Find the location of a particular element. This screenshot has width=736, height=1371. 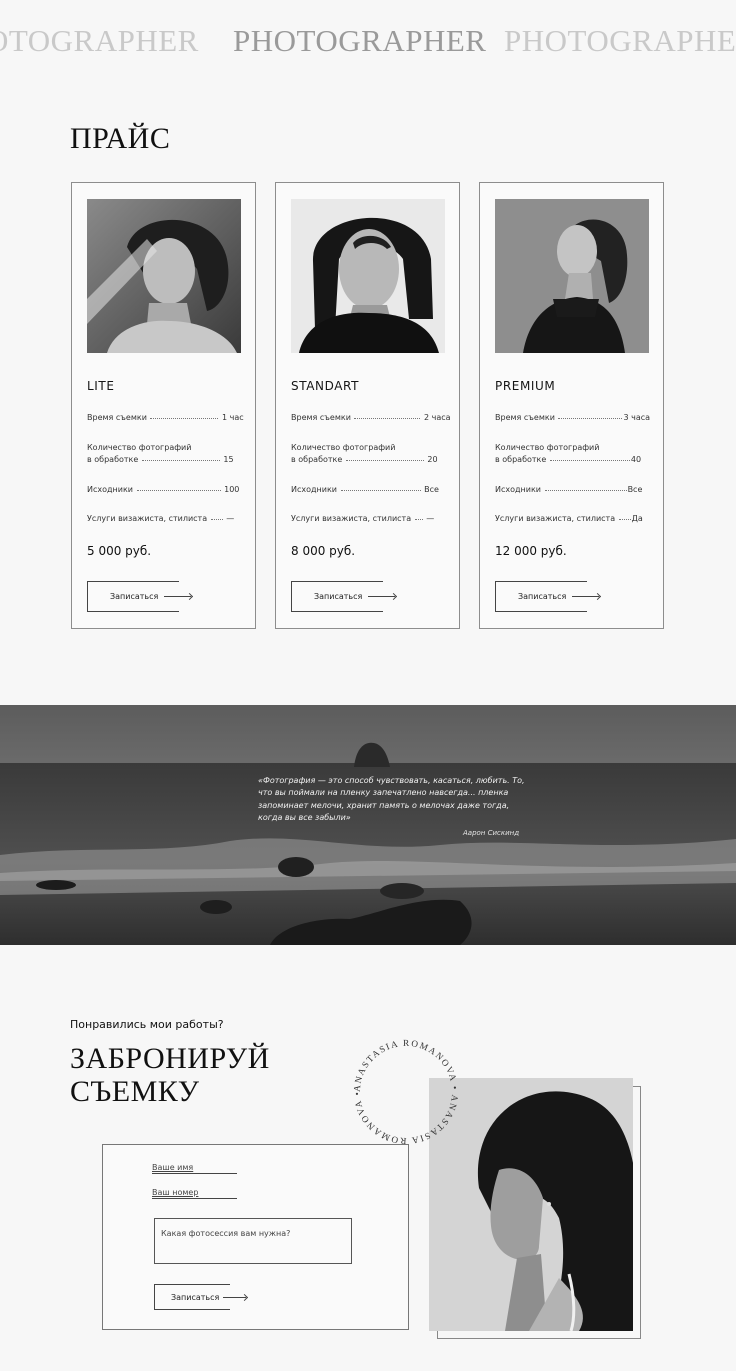

booking-form: Записаться is located at coordinates (255, 1237).